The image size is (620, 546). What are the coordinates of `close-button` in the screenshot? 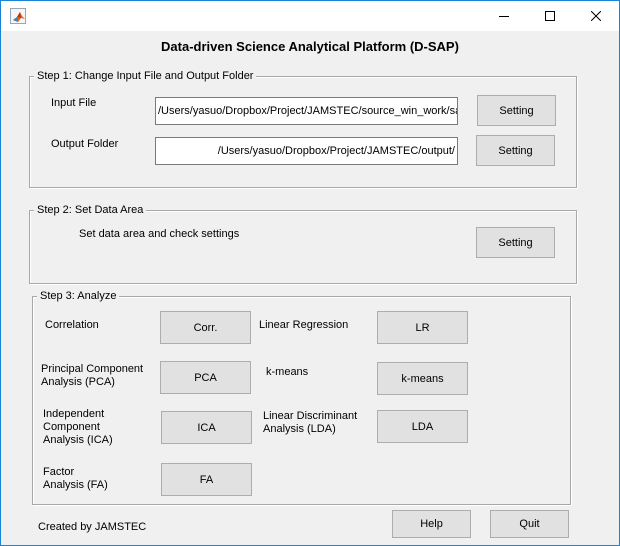 It's located at (596, 16).